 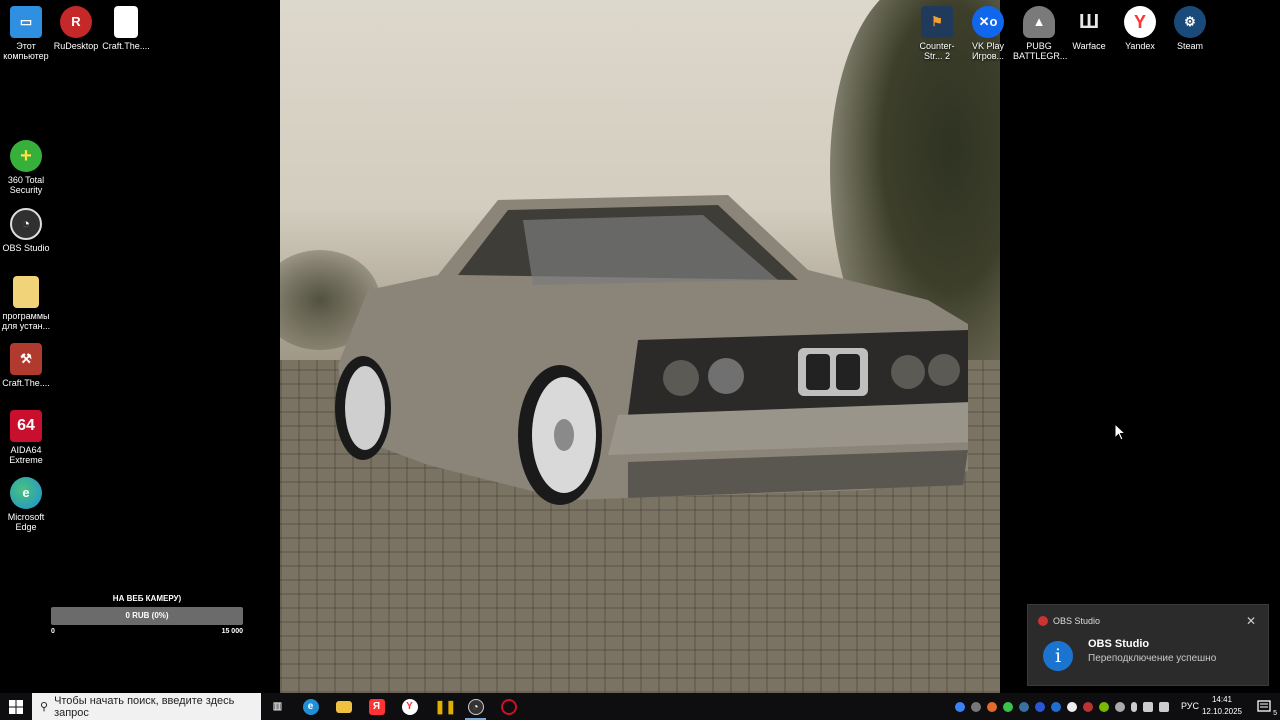 I want to click on volume-icon, so click(x=1164, y=706).